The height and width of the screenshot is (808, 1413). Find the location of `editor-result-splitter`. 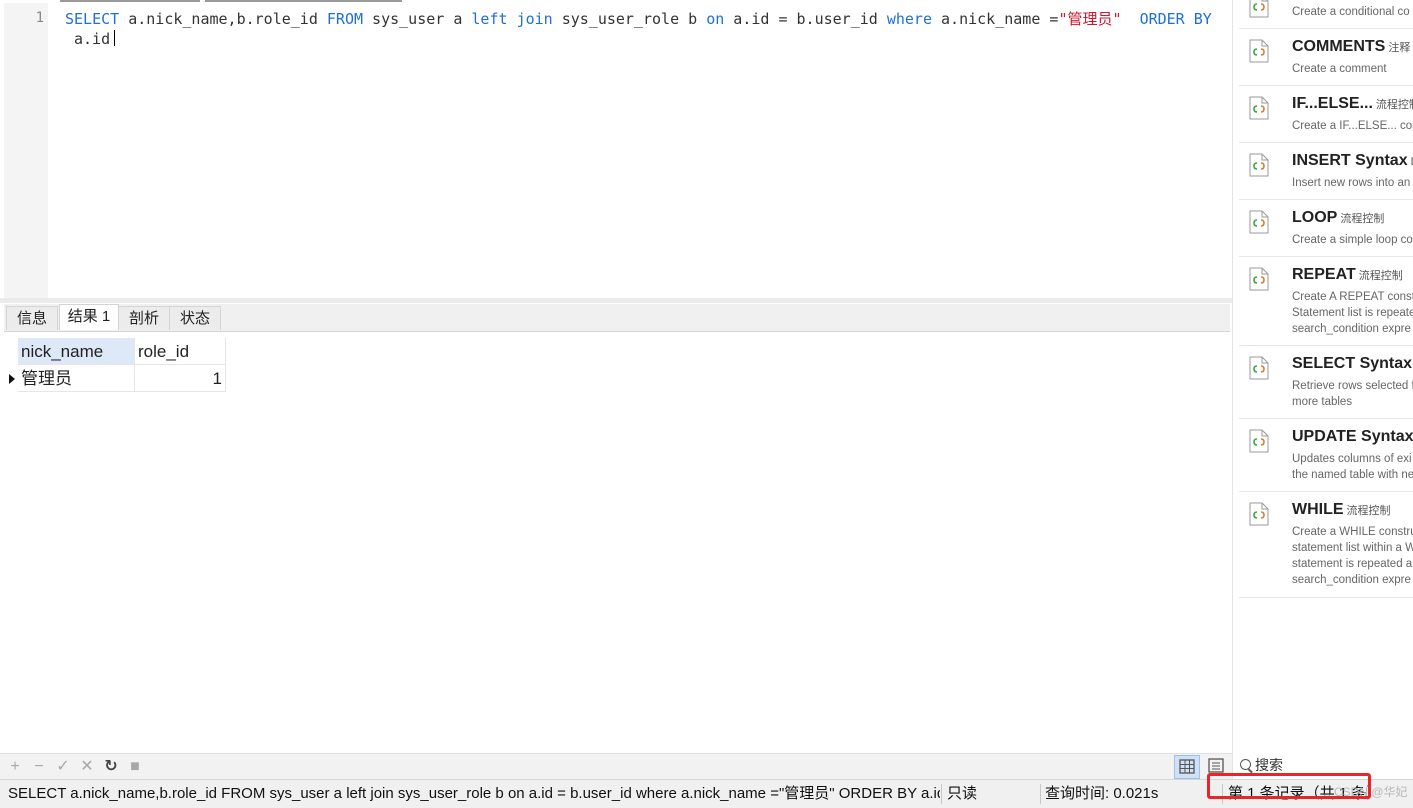

editor-result-splitter is located at coordinates (616, 300).